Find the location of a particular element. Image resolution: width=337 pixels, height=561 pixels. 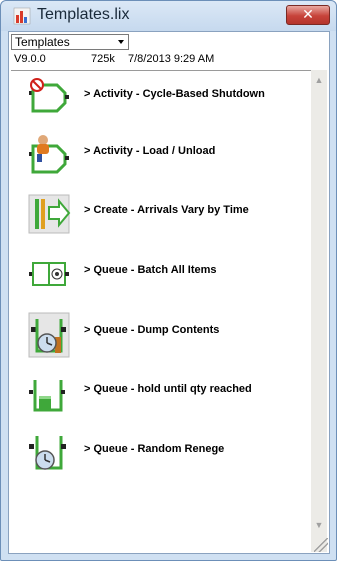

title-bar: Templates.lix ✕ is located at coordinates (168, 16).